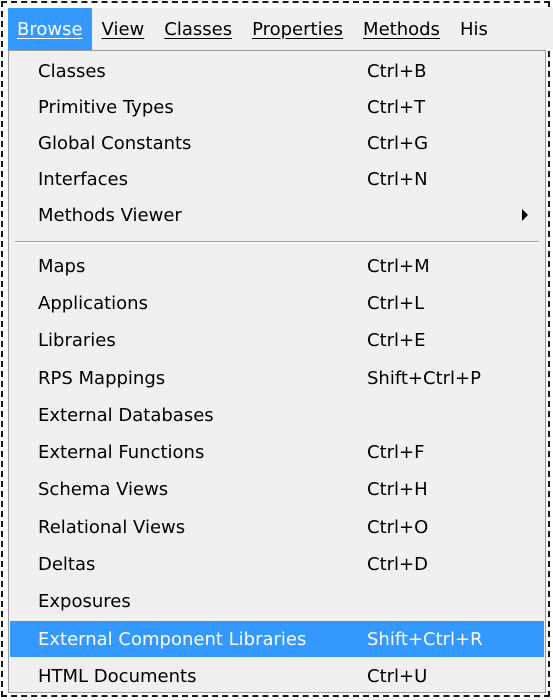  Describe the element at coordinates (277, 179) in the screenshot. I see `menu-item-interfaces: Interfaces Ctrl+N` at that location.